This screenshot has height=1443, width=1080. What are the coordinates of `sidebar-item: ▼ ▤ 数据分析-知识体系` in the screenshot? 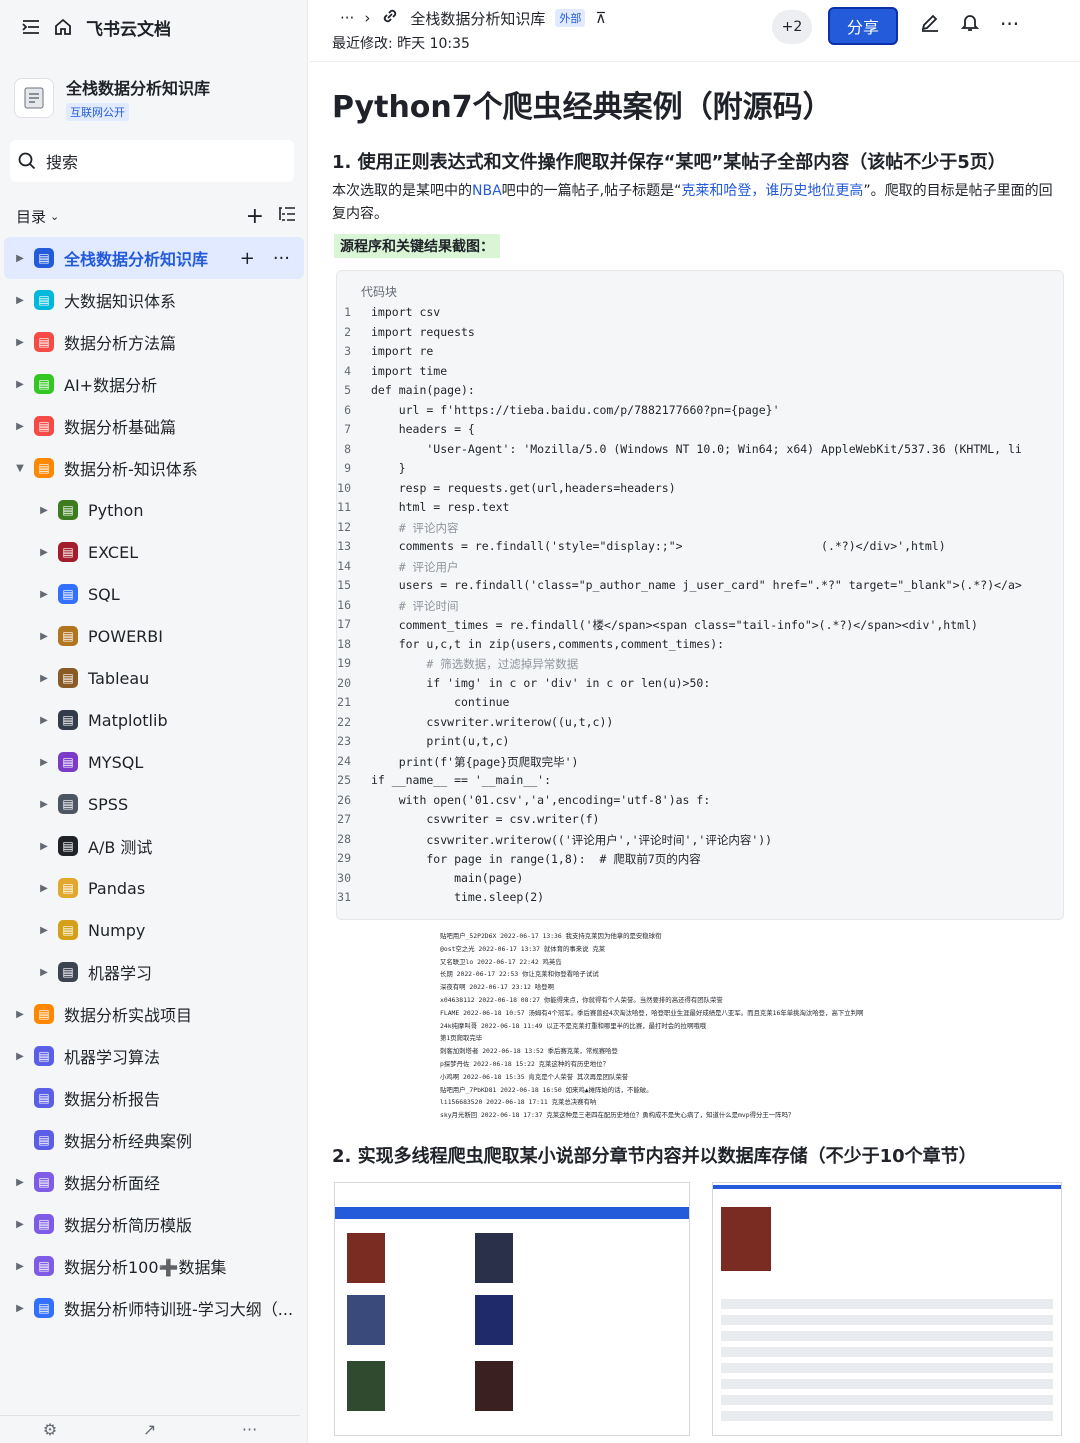 It's located at (154, 468).